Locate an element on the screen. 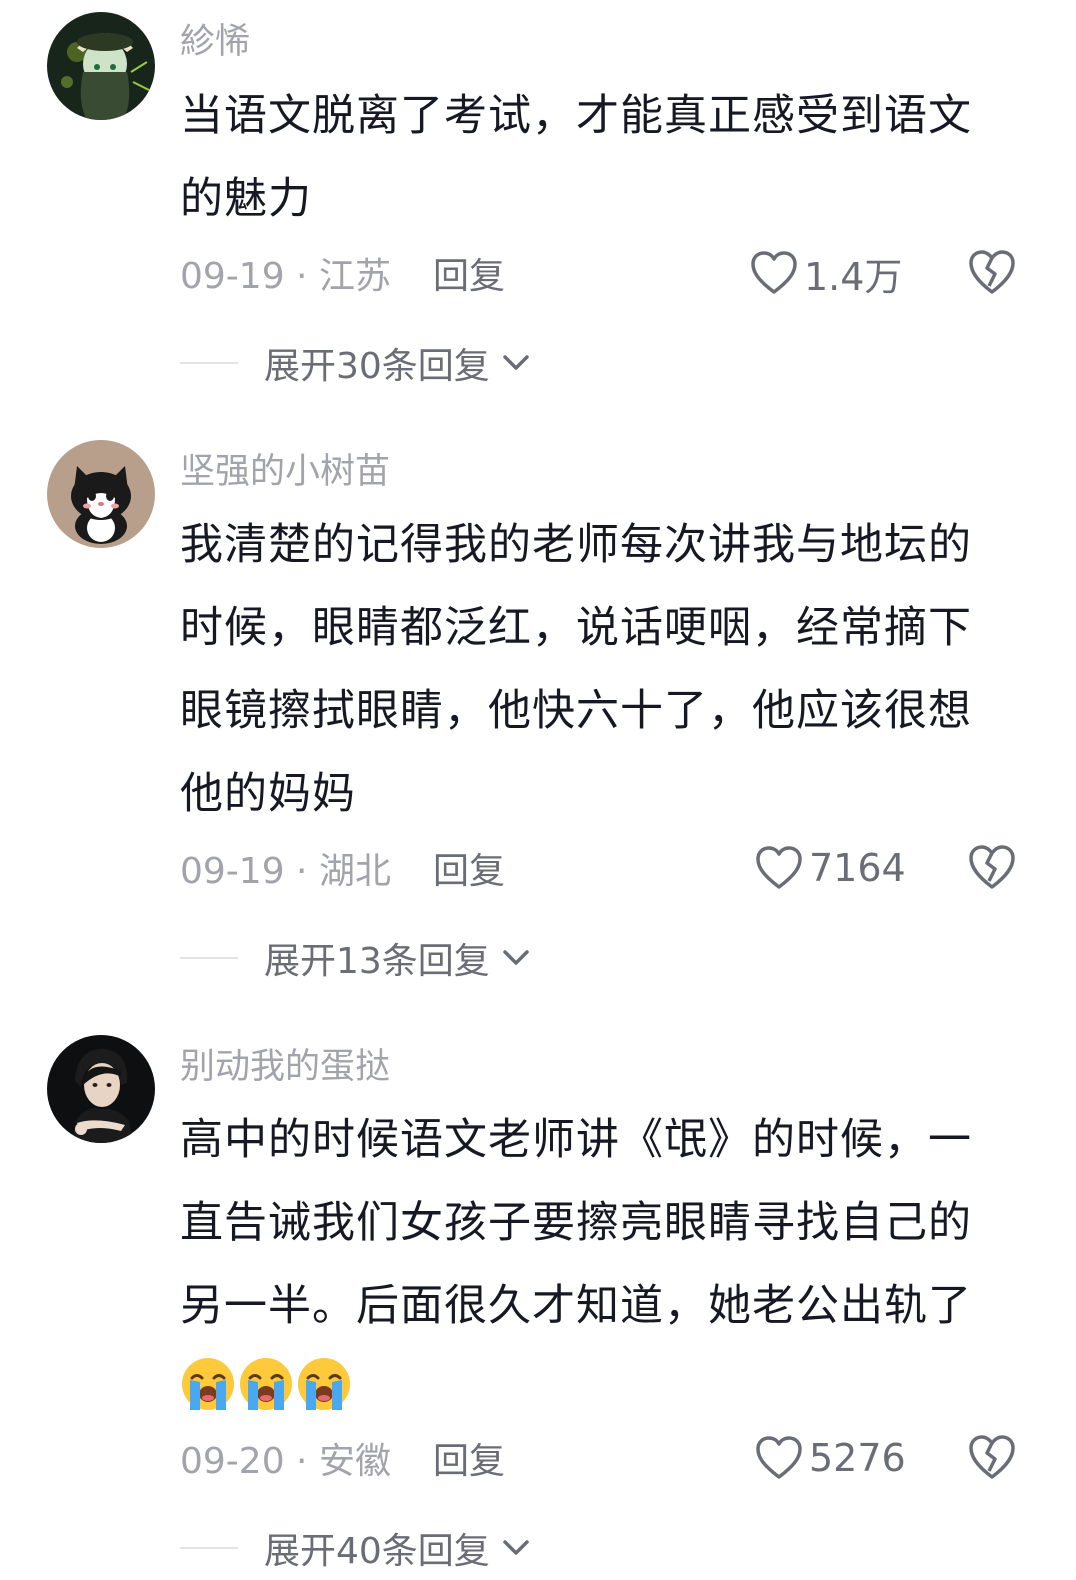  date-location: 09-20 · 安徽 is located at coordinates (285, 1461).